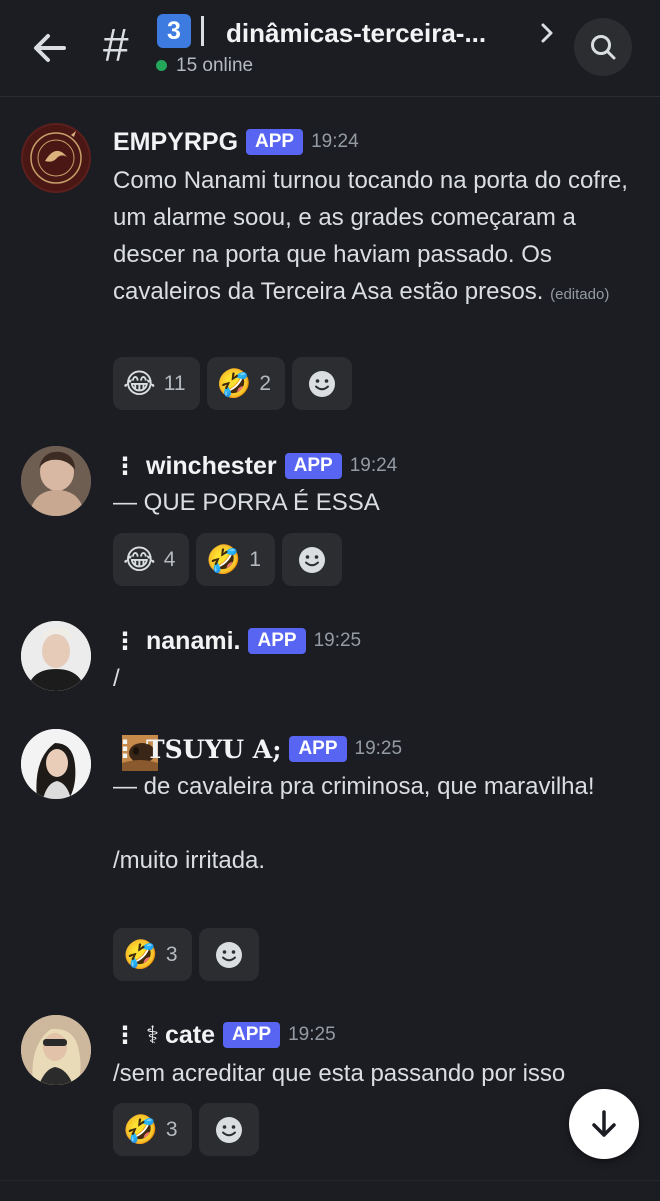  What do you see at coordinates (255, 559) in the screenshot?
I see `reaction-count: 1` at bounding box center [255, 559].